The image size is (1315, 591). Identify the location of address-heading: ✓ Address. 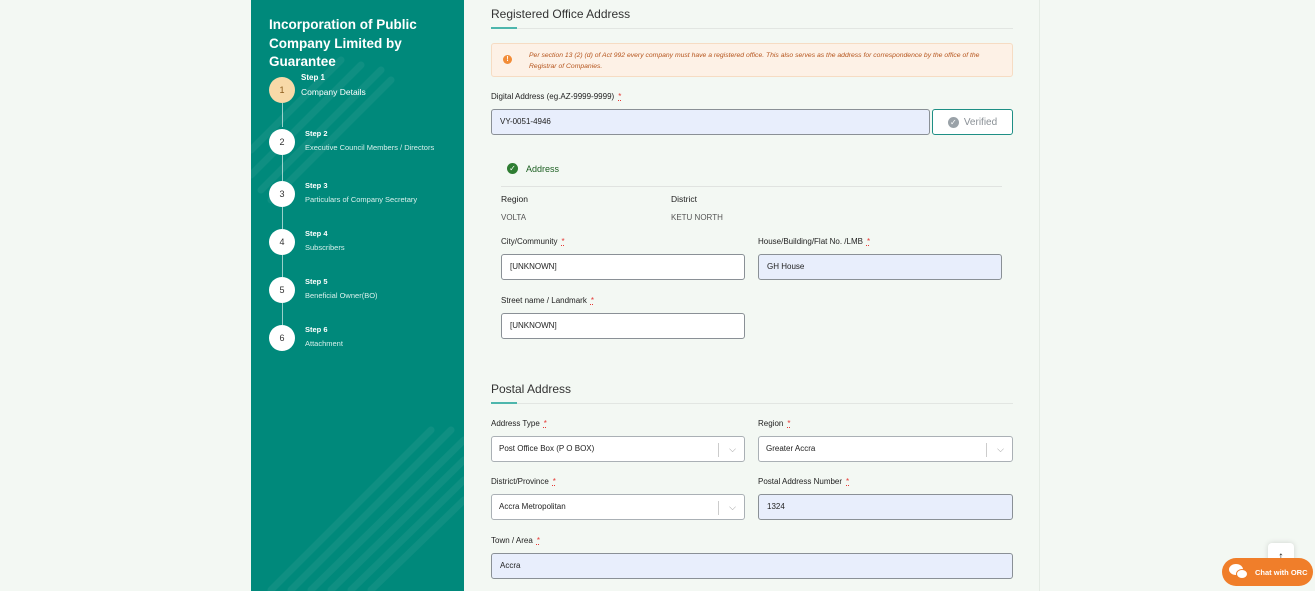
(533, 168).